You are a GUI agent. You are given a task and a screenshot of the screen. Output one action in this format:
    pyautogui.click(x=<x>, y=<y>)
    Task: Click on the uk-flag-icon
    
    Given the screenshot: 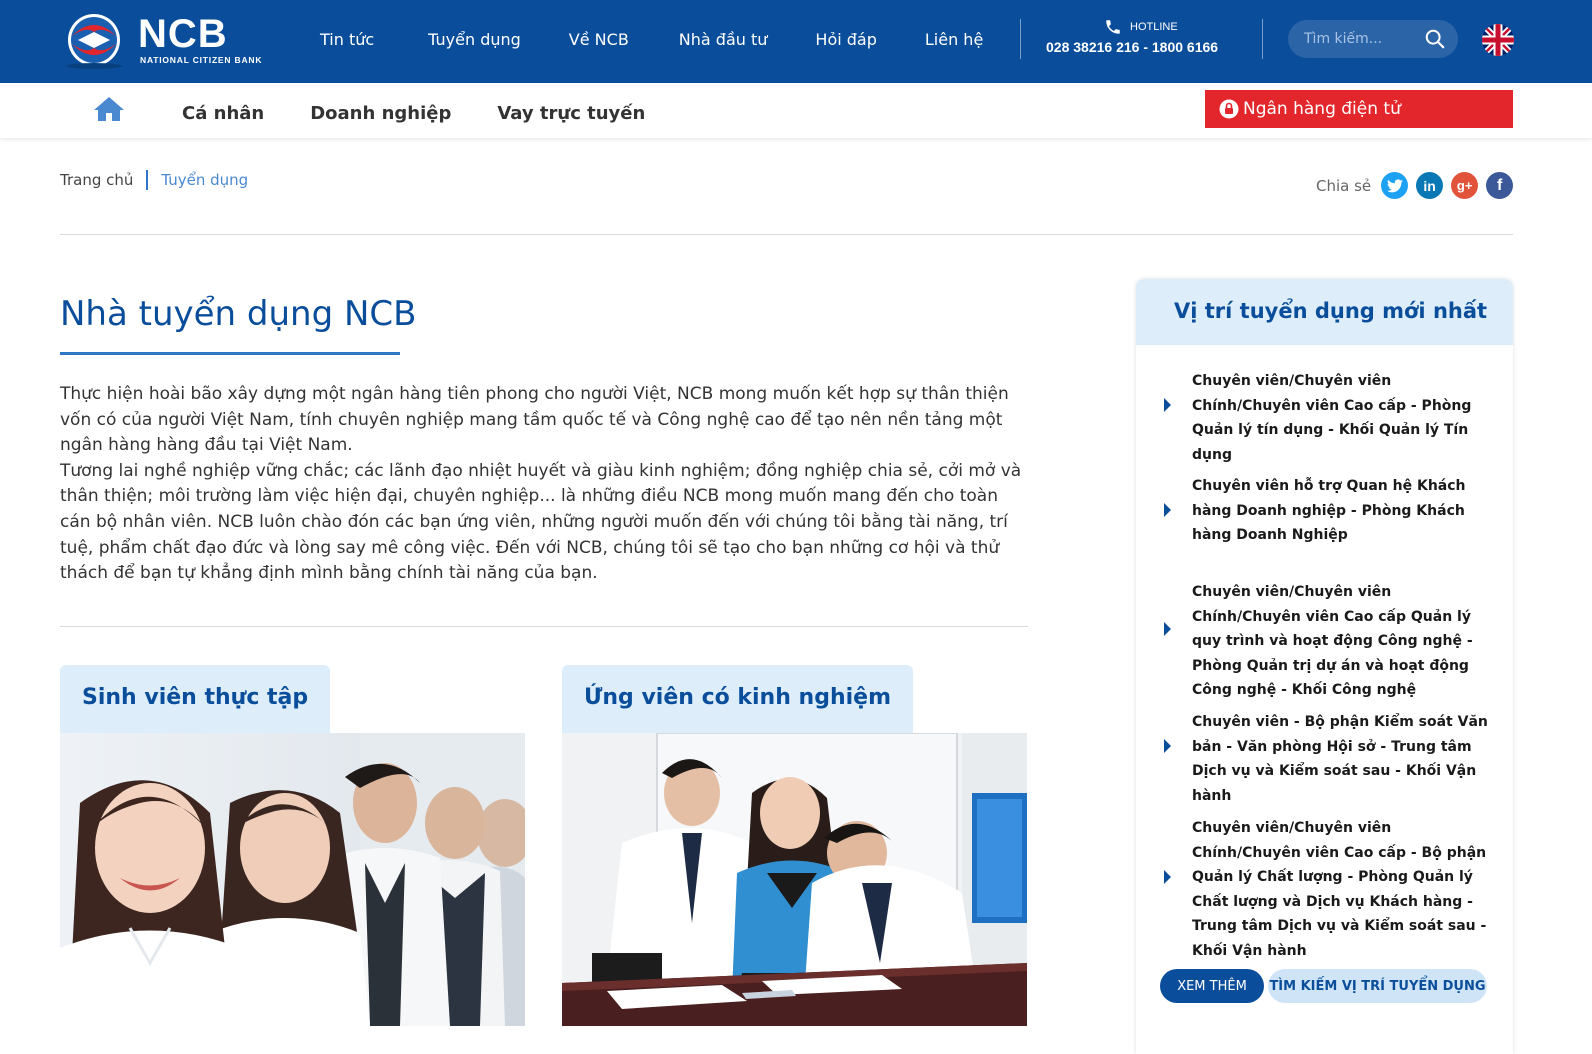 What is the action you would take?
    pyautogui.click(x=1498, y=40)
    